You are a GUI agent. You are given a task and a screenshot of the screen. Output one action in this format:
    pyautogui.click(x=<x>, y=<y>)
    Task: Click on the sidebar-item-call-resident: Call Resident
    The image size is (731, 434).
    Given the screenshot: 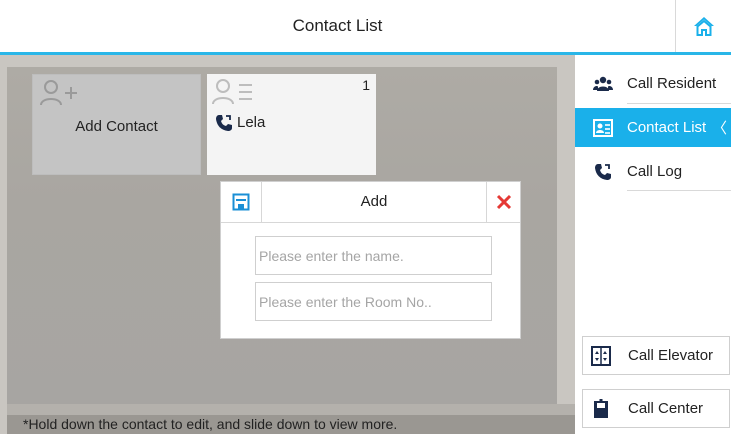 What is the action you would take?
    pyautogui.click(x=653, y=83)
    